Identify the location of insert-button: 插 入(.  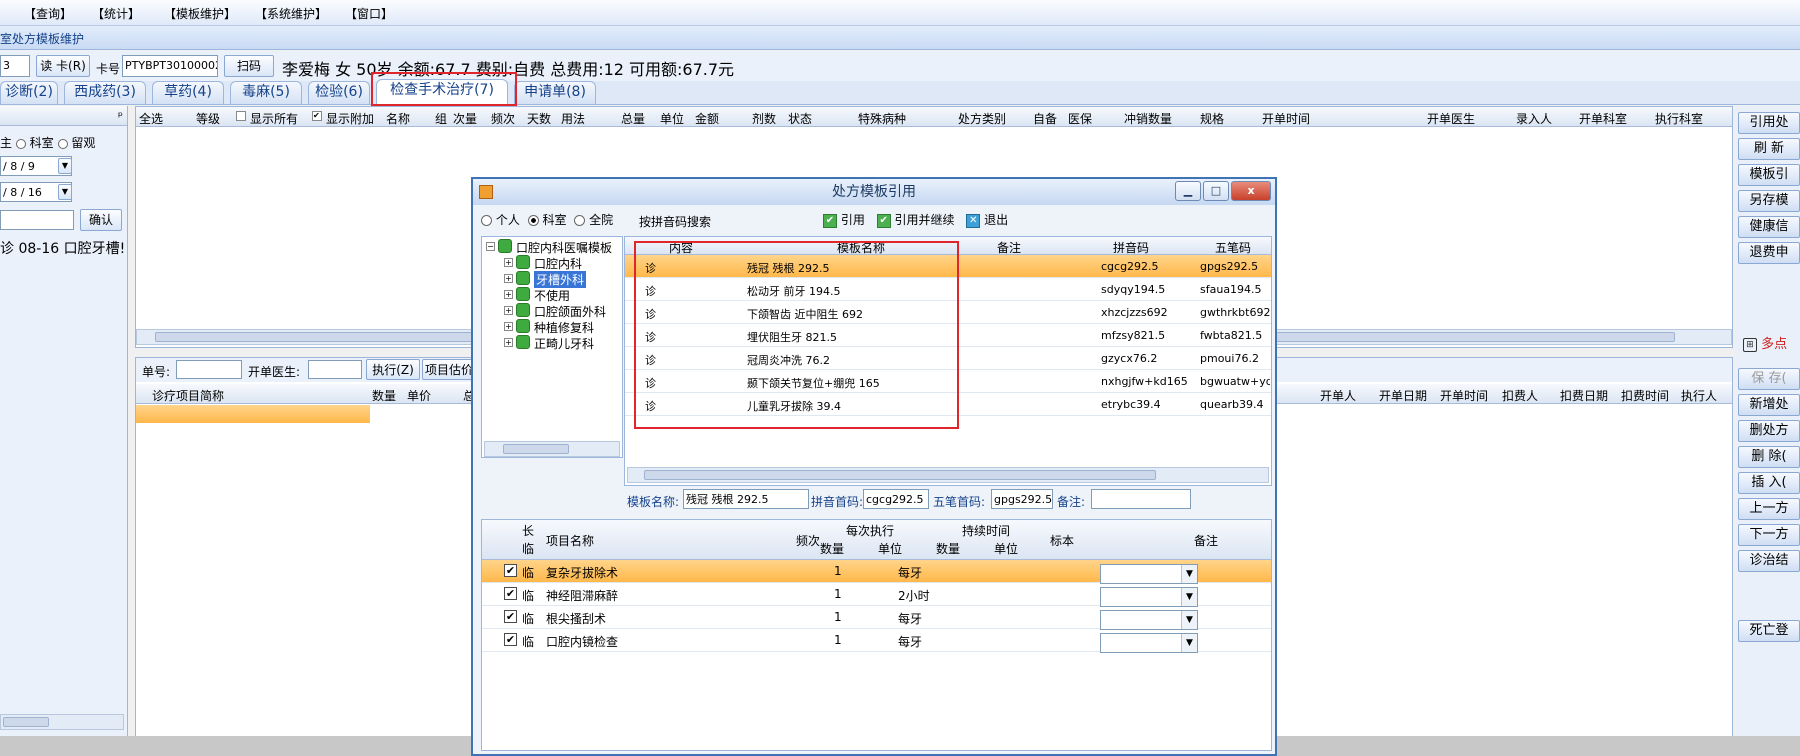
(1769, 483).